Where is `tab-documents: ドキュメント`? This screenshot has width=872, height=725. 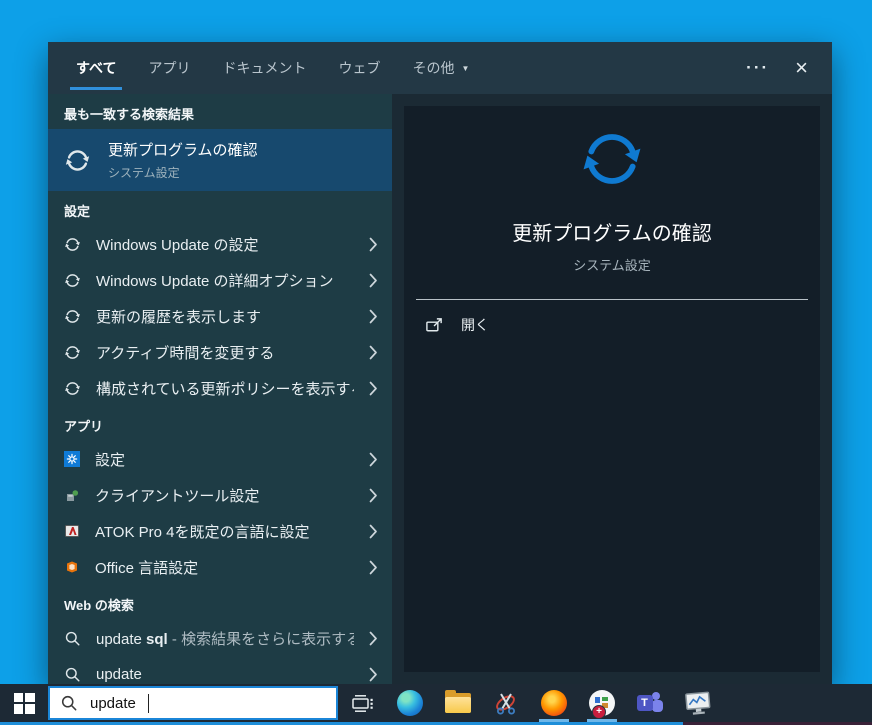
tab-documents: ドキュメント is located at coordinates (264, 68).